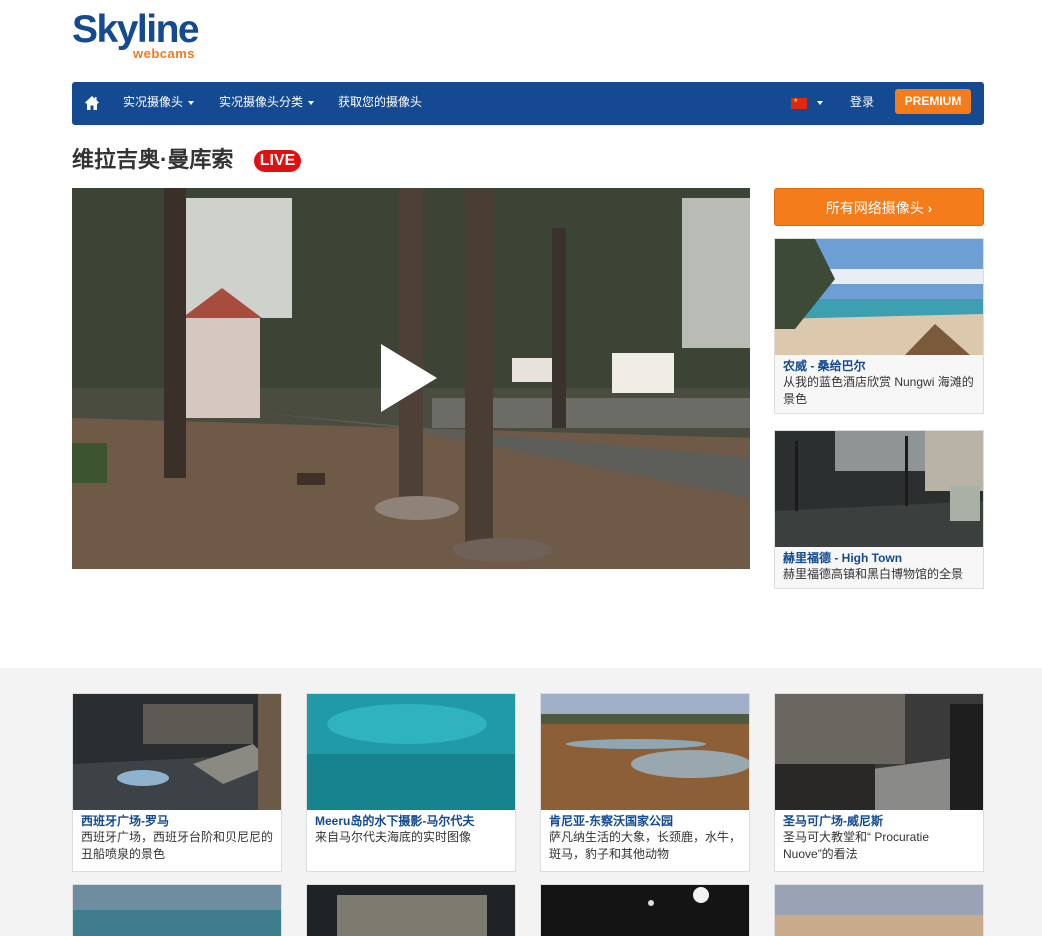 This screenshot has width=1042, height=936. What do you see at coordinates (879, 366) in the screenshot?
I see `card-title: 农威 - 桑给巴尔` at bounding box center [879, 366].